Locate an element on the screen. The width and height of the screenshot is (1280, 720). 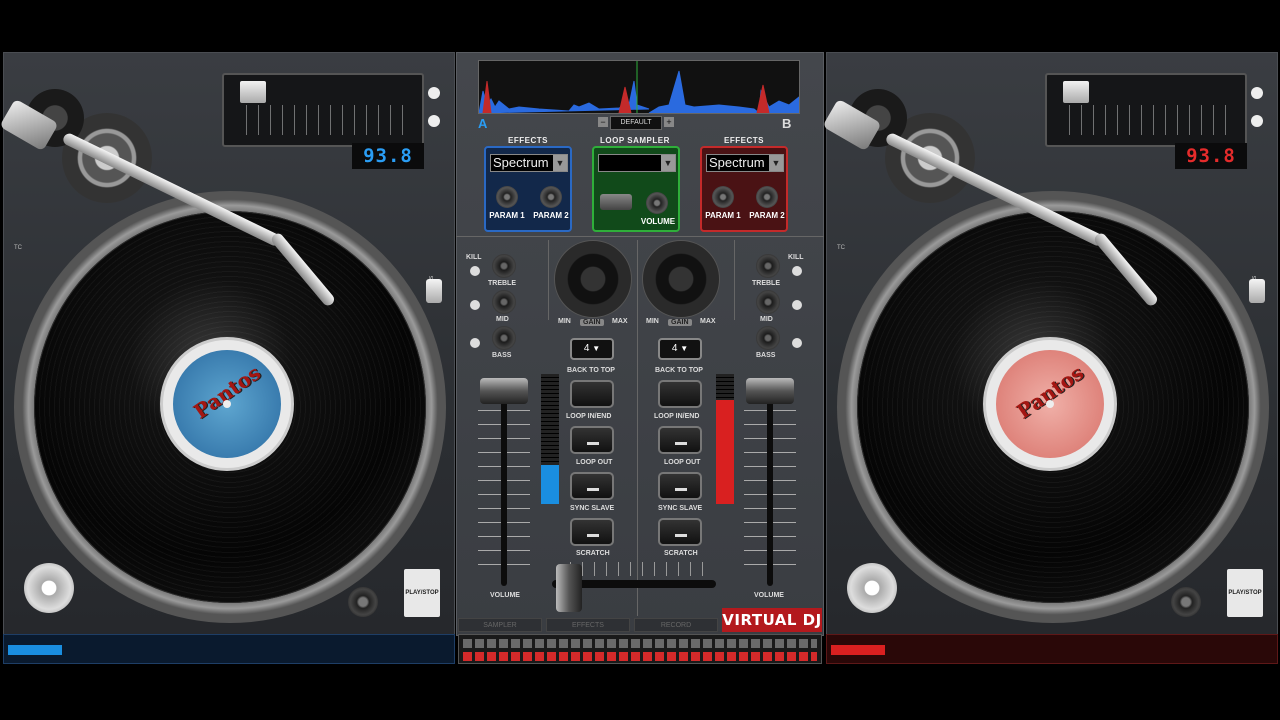
gain-label-right: GAIN is located at coordinates (680, 322).